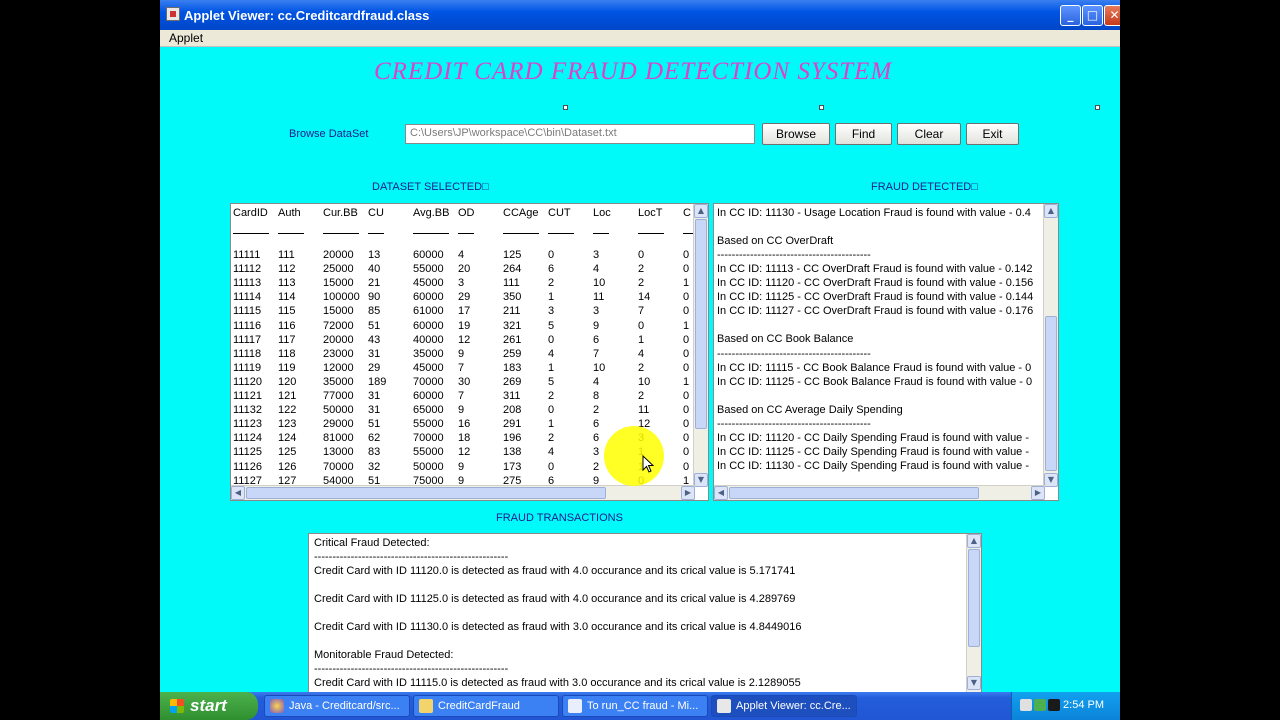  I want to click on column-header: CCAge, so click(521, 213).